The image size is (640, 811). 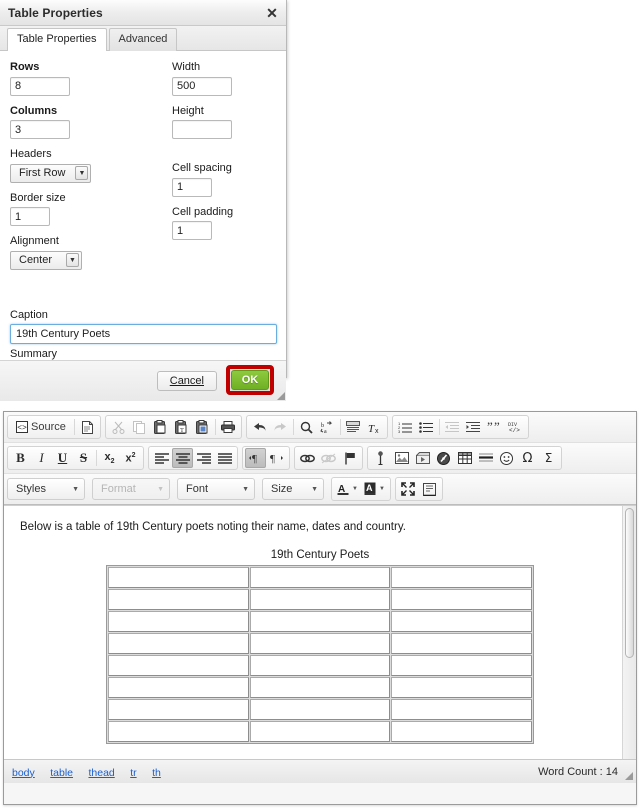 I want to click on insert-image-button, so click(x=401, y=458).